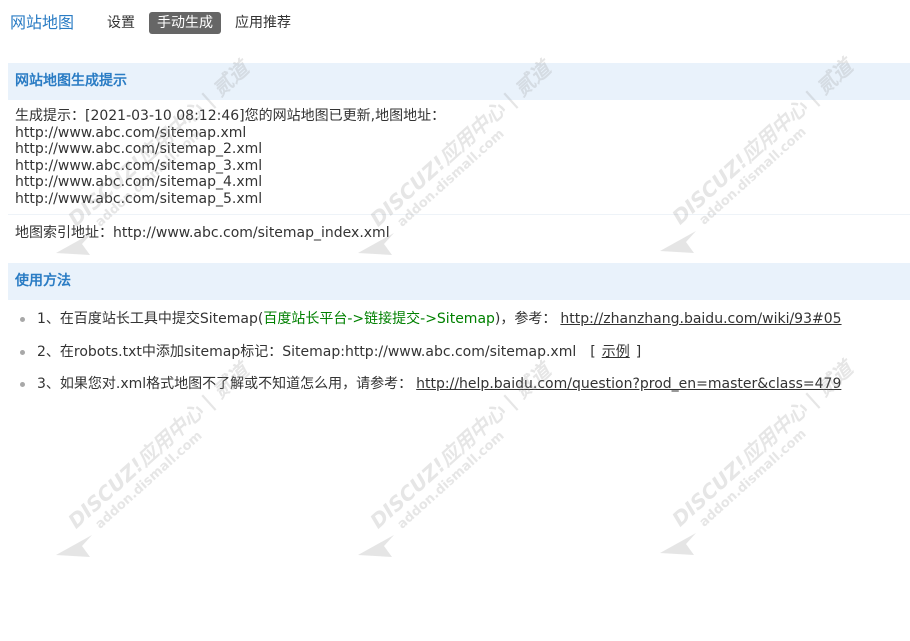 This screenshot has width=910, height=641. What do you see at coordinates (459, 281) in the screenshot?
I see `usage-section-header: 使用方法` at bounding box center [459, 281].